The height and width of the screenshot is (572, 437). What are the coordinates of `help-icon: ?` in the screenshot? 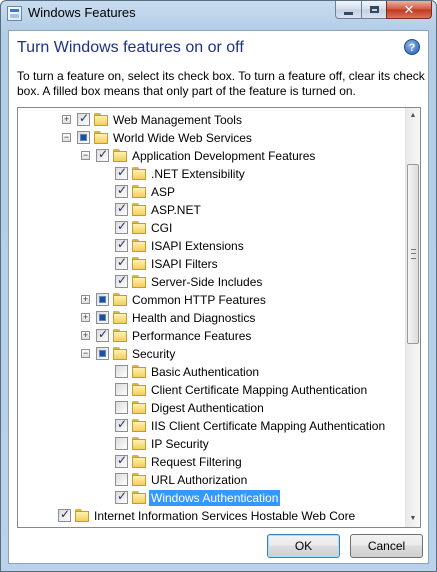 It's located at (412, 47).